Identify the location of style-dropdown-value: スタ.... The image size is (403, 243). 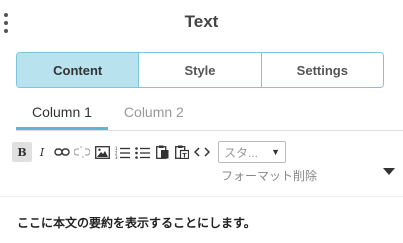
(241, 152).